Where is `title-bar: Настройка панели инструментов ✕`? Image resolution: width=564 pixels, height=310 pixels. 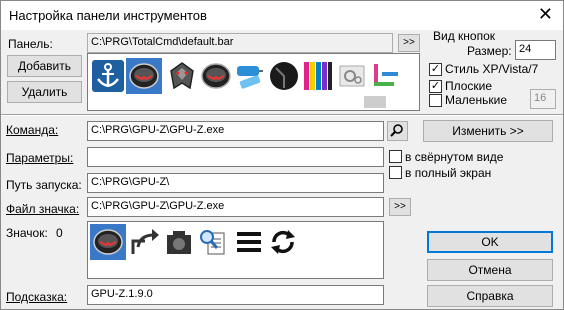 title-bar: Настройка панели инструментов ✕ is located at coordinates (282, 15).